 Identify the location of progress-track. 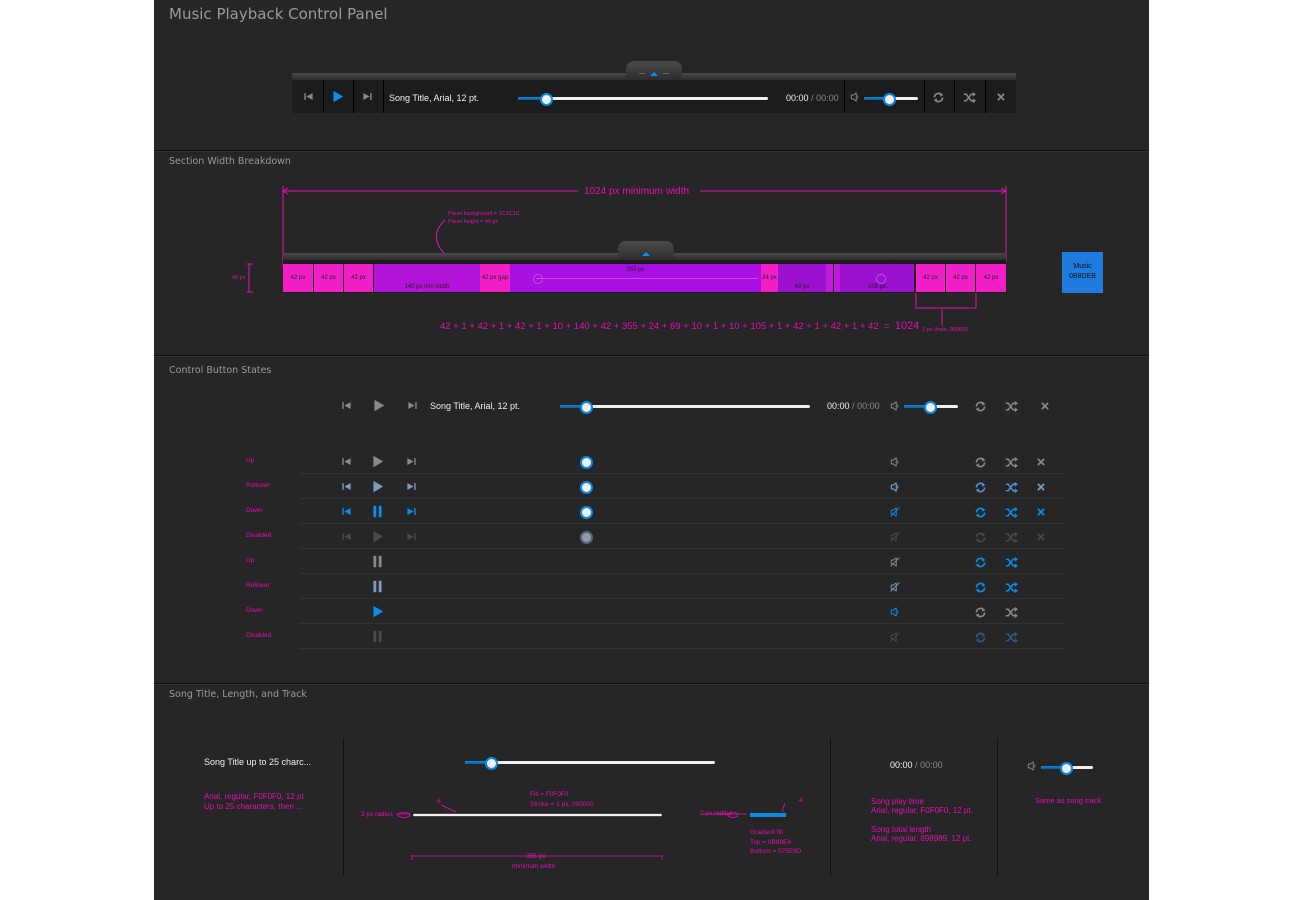
(685, 406).